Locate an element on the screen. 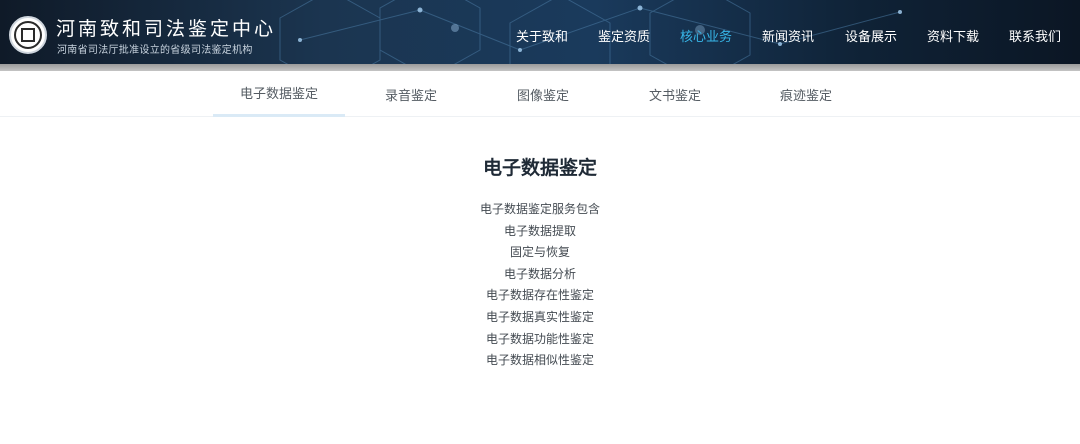  tab-document: 文书鉴定 is located at coordinates (675, 94).